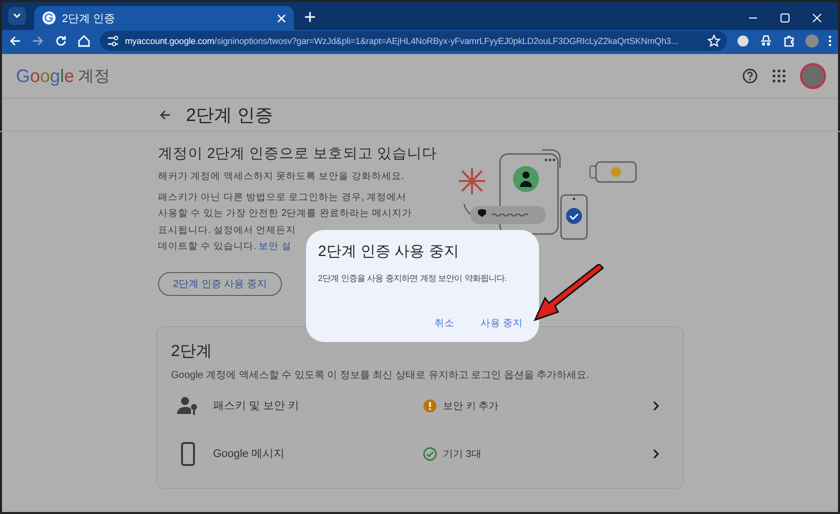  Describe the element at coordinates (501, 323) in the screenshot. I see `dialog-button: 사용 중지` at that location.